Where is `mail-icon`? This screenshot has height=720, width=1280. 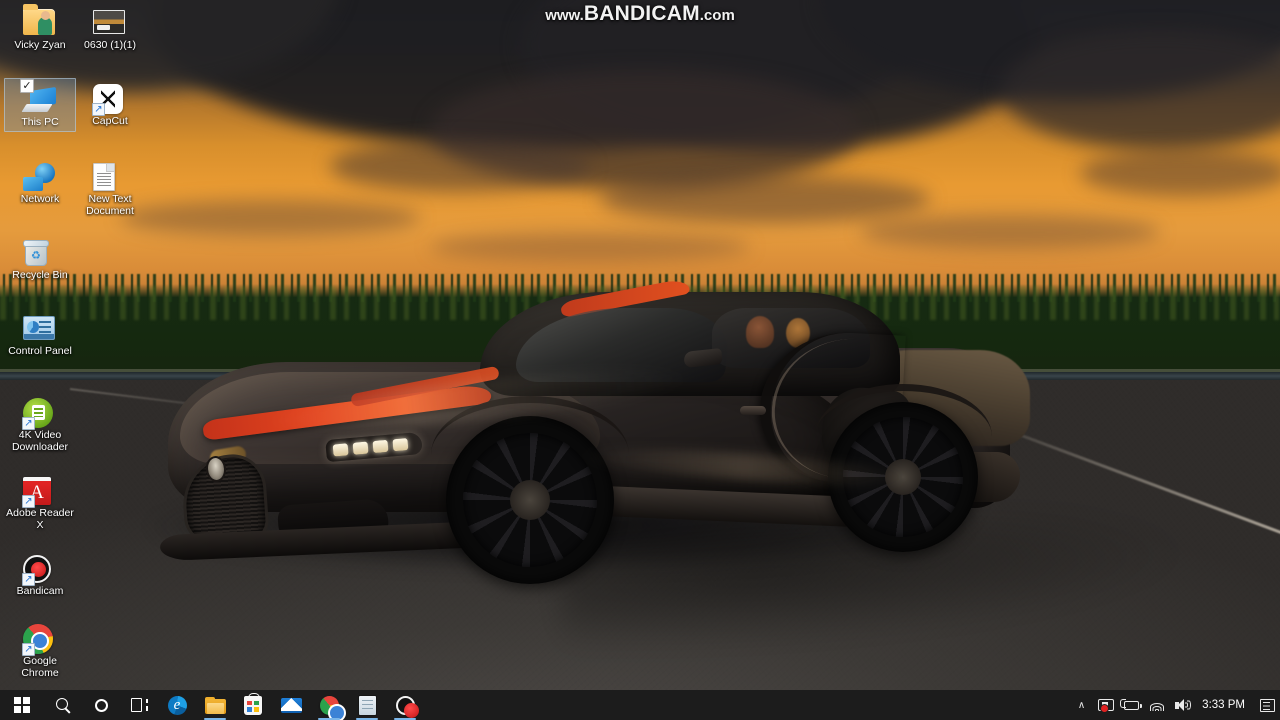 mail-icon is located at coordinates (291, 705).